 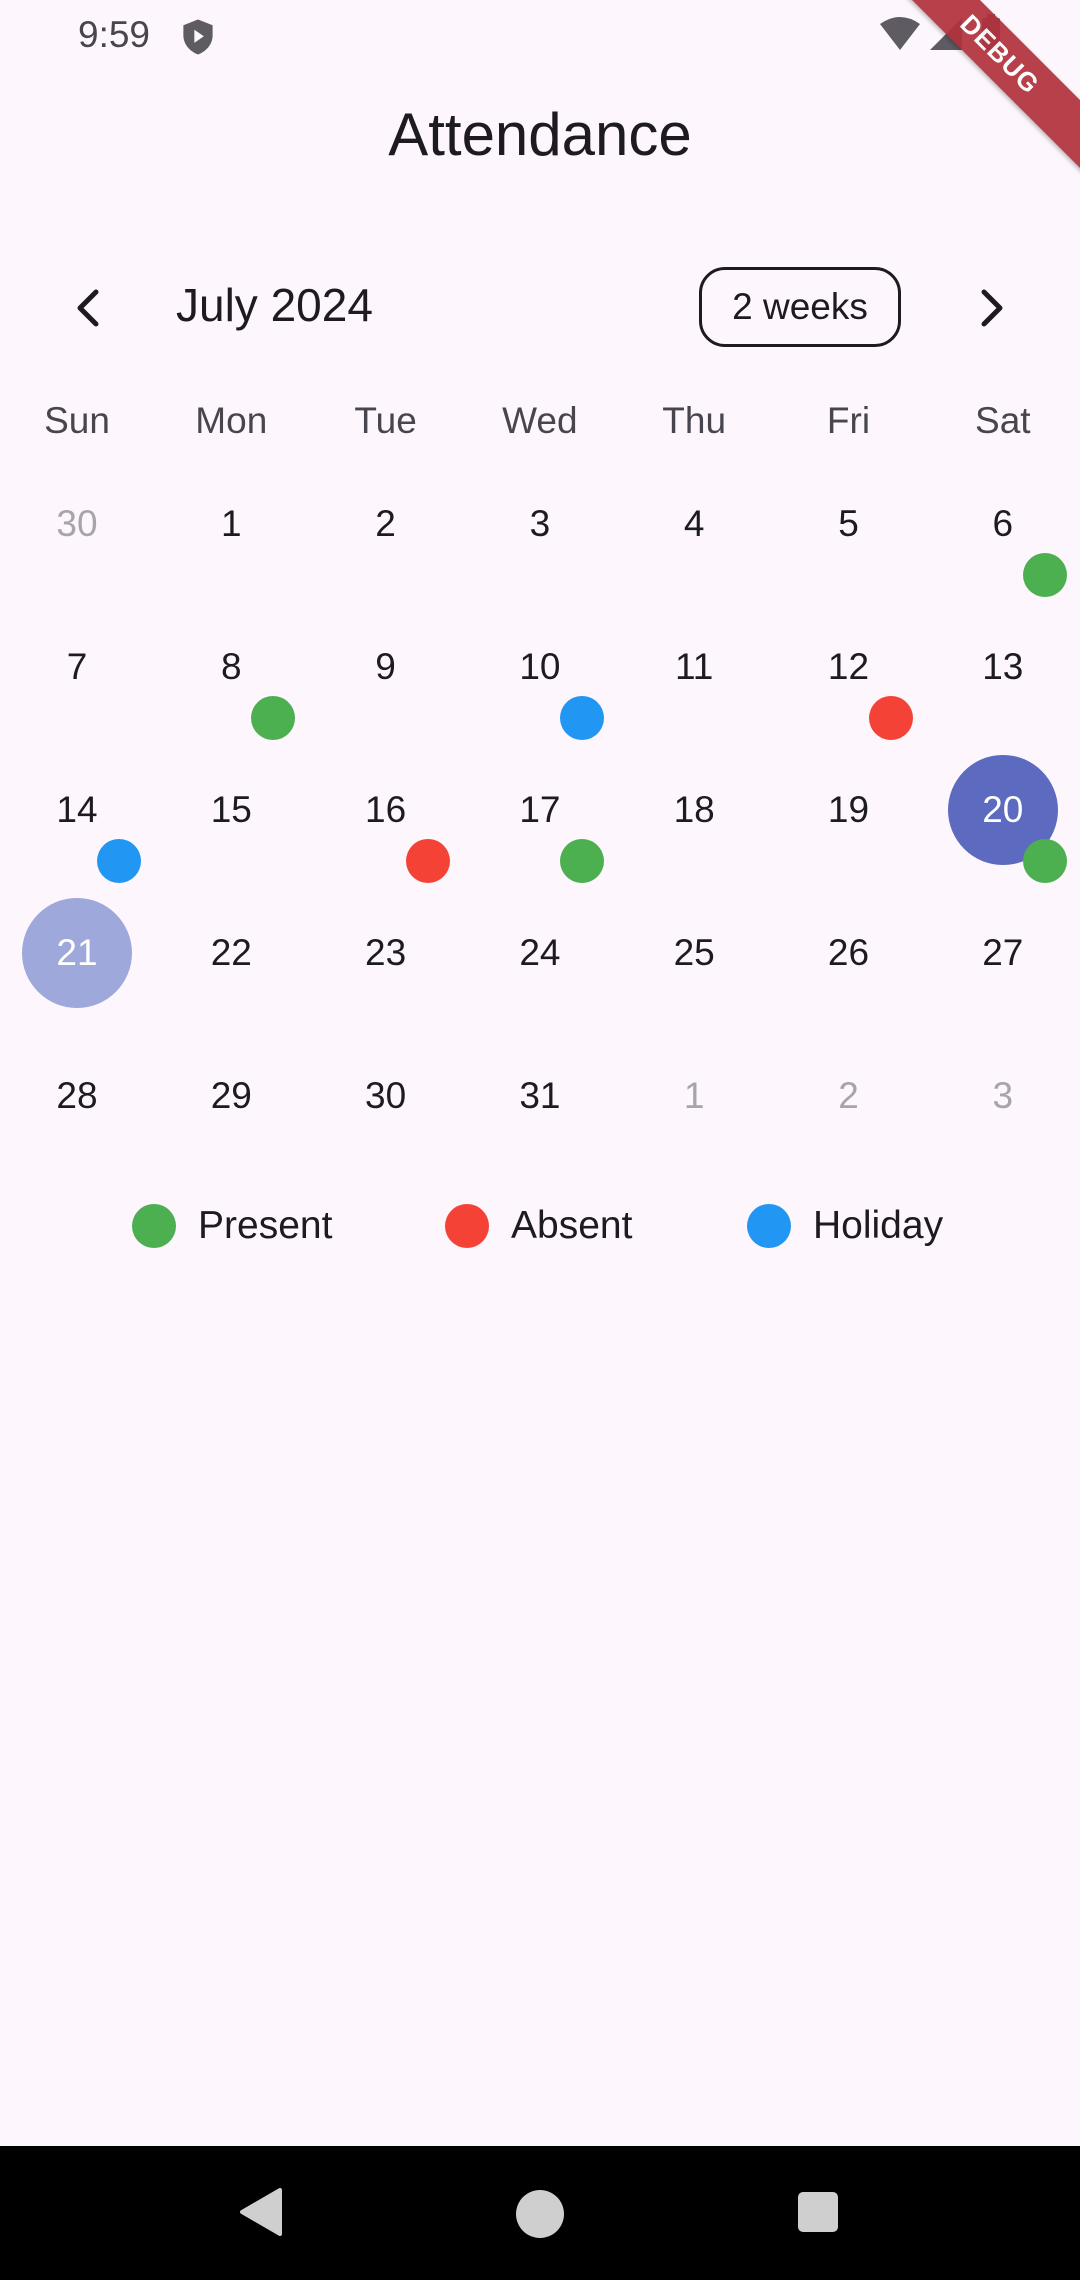 I want to click on calendar-day: 5, so click(x=849, y=508).